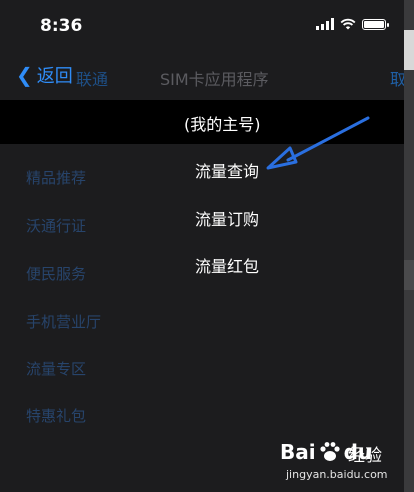 This screenshot has width=414, height=492. I want to click on cancel-button: 取消, so click(397, 78).